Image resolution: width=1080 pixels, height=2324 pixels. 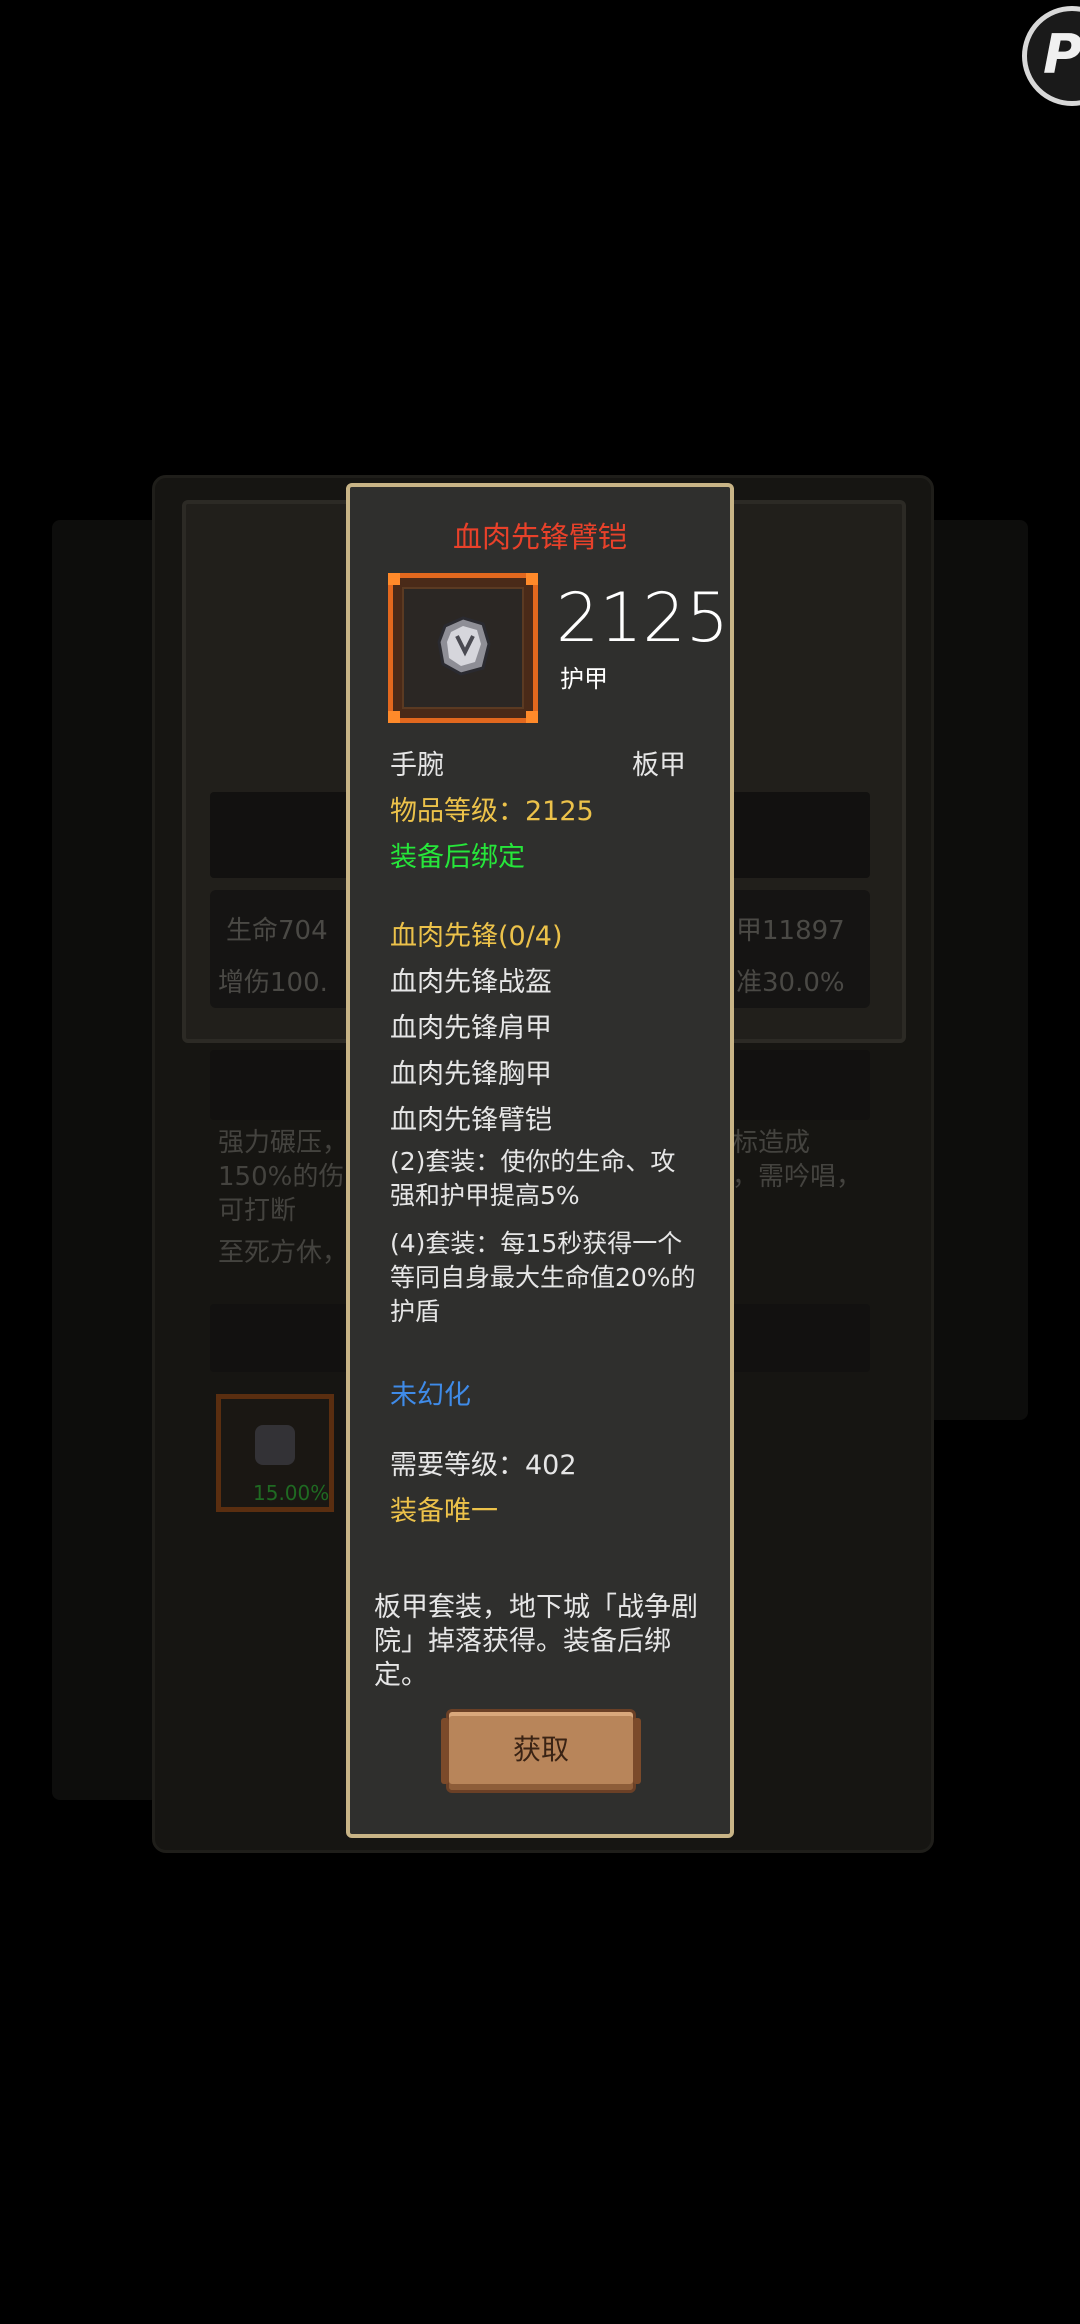 What do you see at coordinates (471, 982) in the screenshot?
I see `set-piece: 血肉先锋战盔` at bounding box center [471, 982].